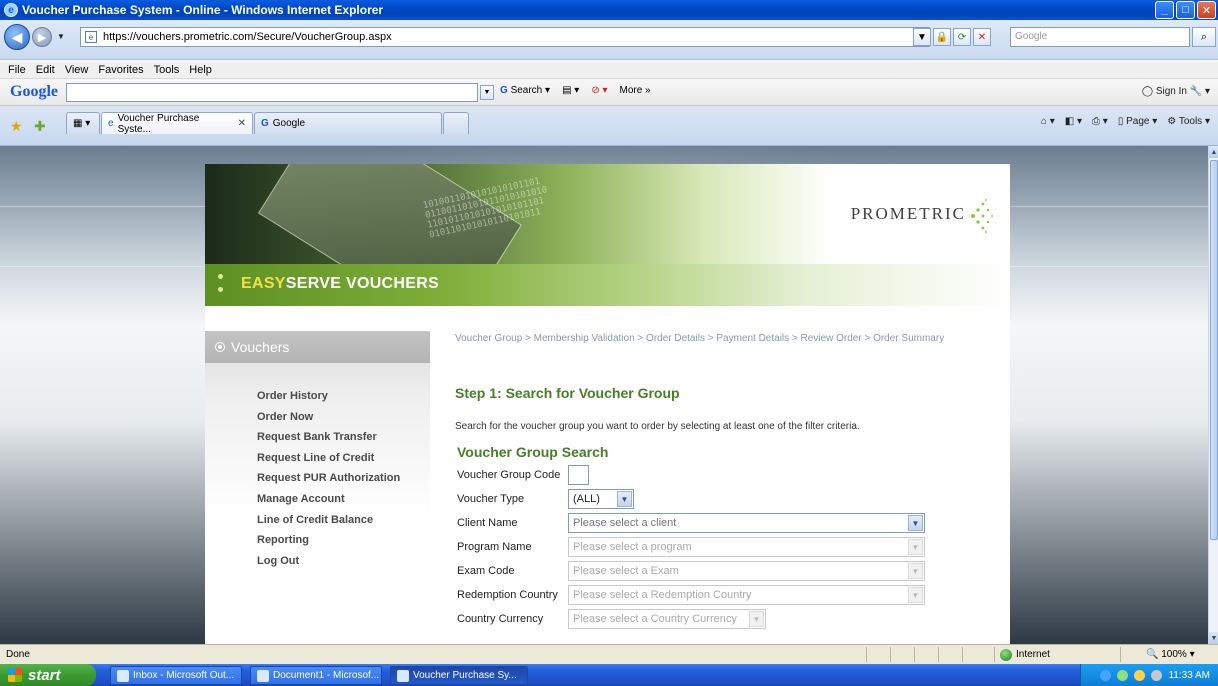  I want to click on voucher-type-label: Voucher Type, so click(491, 499).